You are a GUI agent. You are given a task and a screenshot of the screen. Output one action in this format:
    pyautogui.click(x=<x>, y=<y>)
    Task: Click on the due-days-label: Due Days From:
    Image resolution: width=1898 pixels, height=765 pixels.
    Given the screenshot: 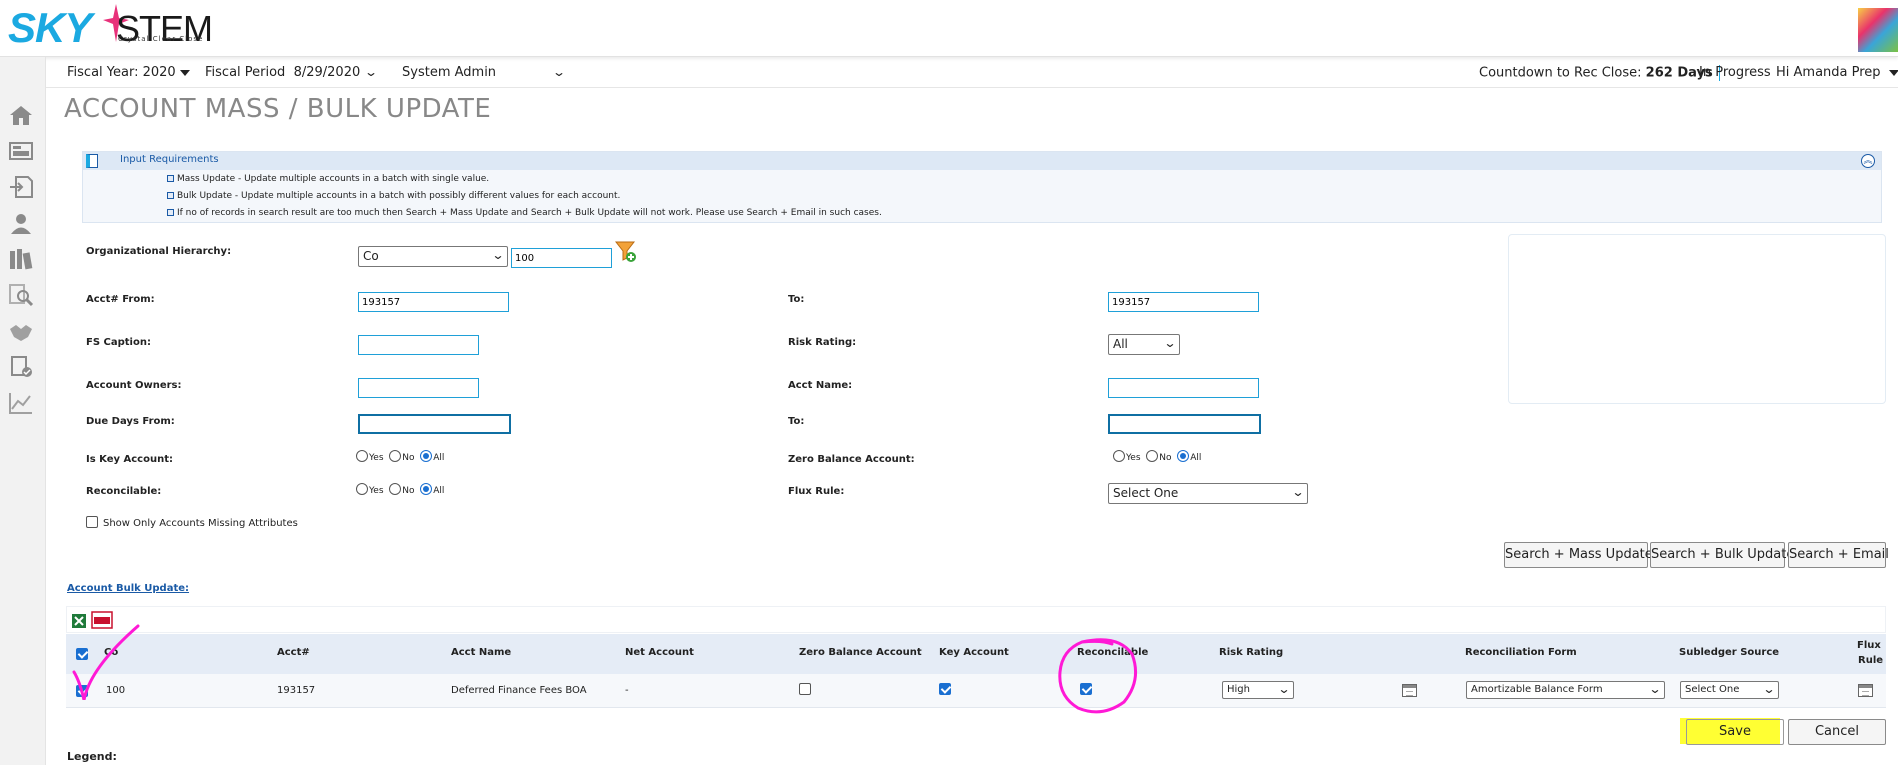 What is the action you would take?
    pyautogui.click(x=130, y=421)
    